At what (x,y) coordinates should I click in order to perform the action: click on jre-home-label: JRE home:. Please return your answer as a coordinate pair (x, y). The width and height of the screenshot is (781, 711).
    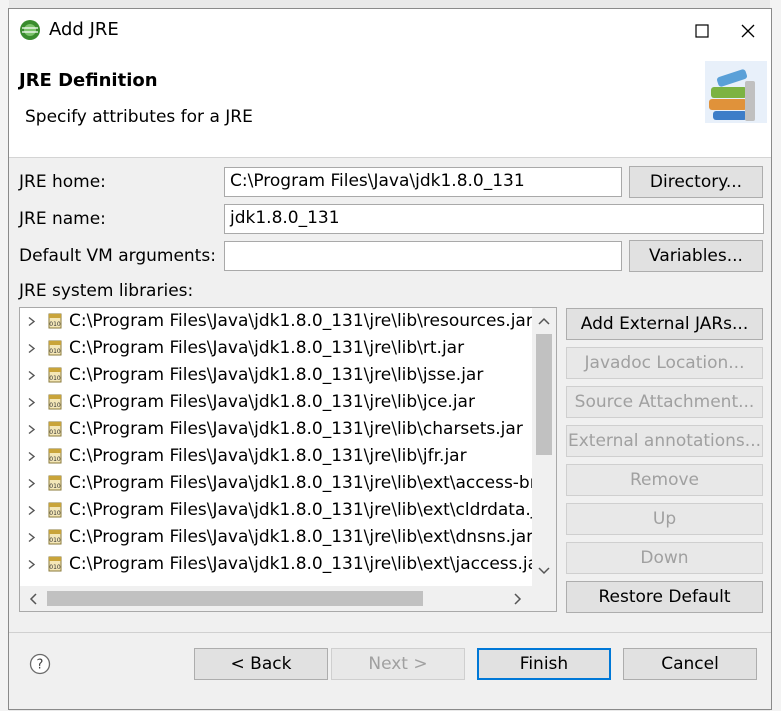
    Looking at the image, I should click on (62, 182).